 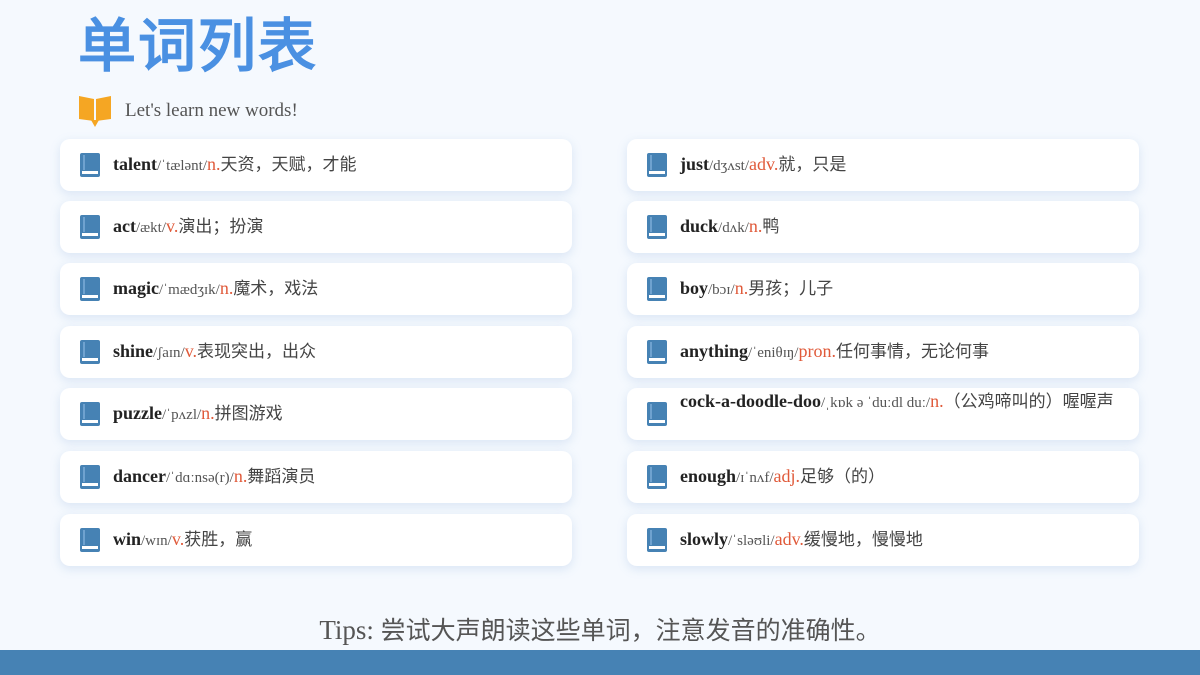 I want to click on word-entry: shine/ʃaɪn/v.表现突出，出众, so click(x=334, y=352).